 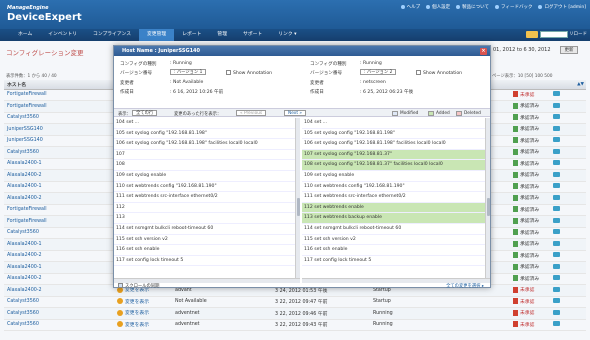 I want to click on nav-inventory: インベントリ, so click(x=62, y=35).